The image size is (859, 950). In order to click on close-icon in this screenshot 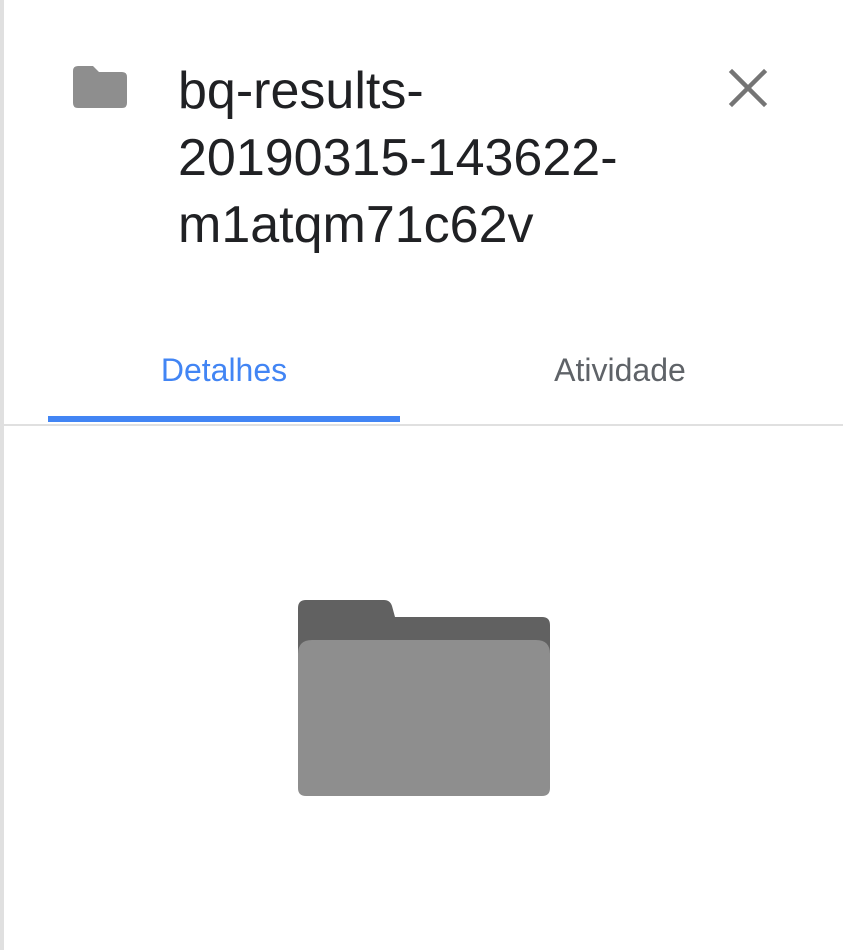, I will do `click(748, 88)`.